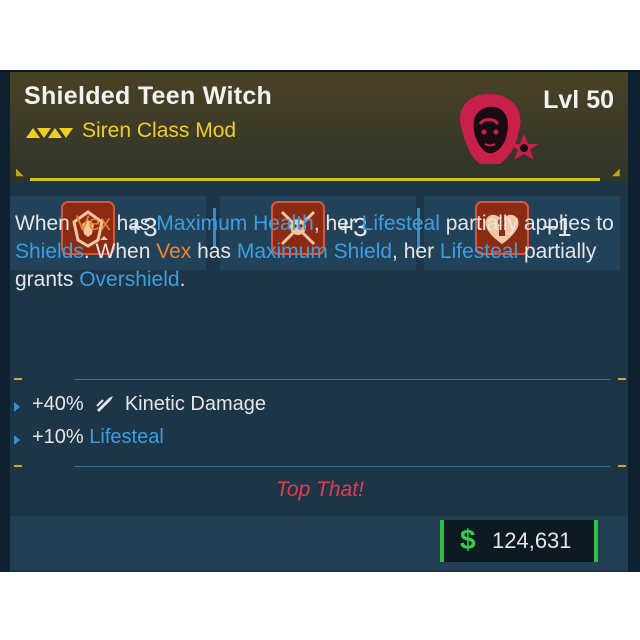 The height and width of the screenshot is (640, 640). What do you see at coordinates (498, 128) in the screenshot?
I see `siren-portrait-icon` at bounding box center [498, 128].